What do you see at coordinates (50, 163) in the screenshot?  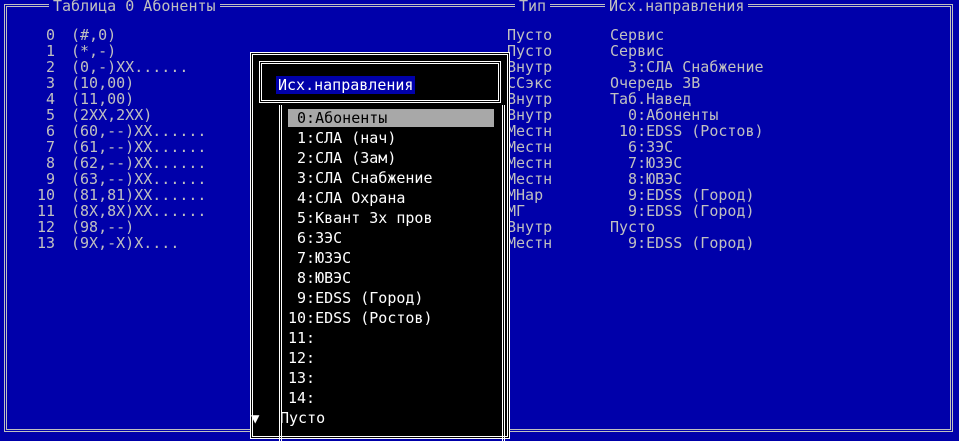 I see `row-number: 8` at bounding box center [50, 163].